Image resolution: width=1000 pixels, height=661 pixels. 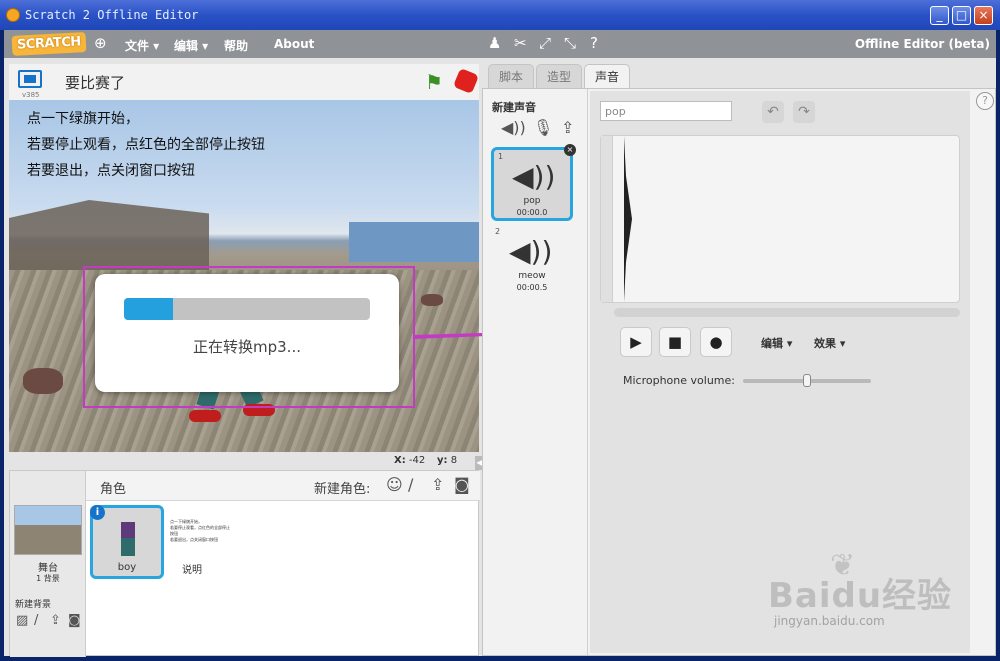 I want to click on sprite-library-icon: ☺, so click(x=394, y=485).